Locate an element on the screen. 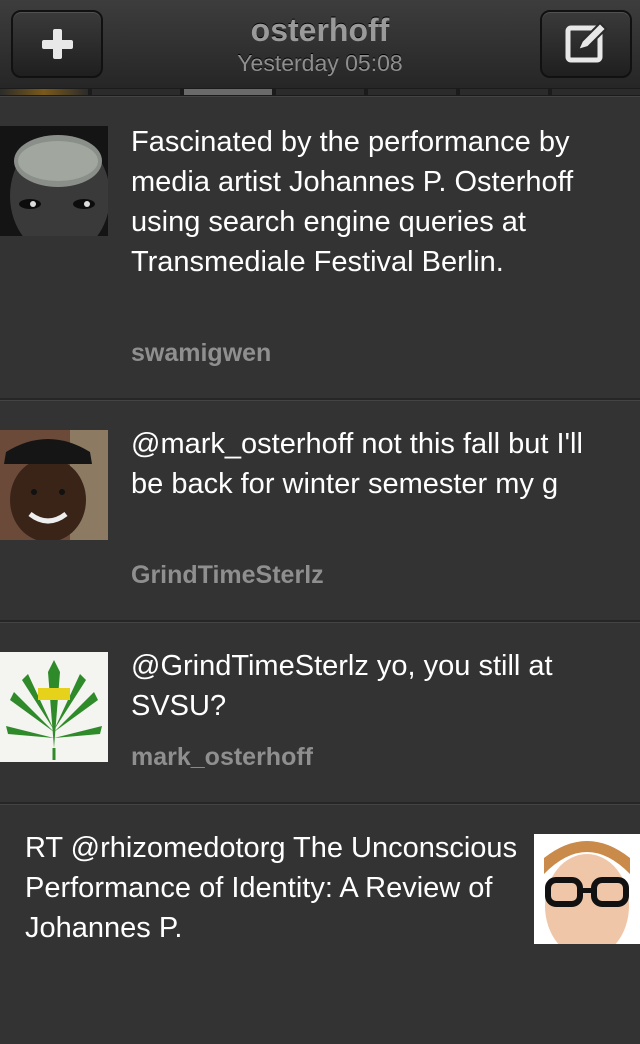  woman-face-avatar is located at coordinates (54, 181).